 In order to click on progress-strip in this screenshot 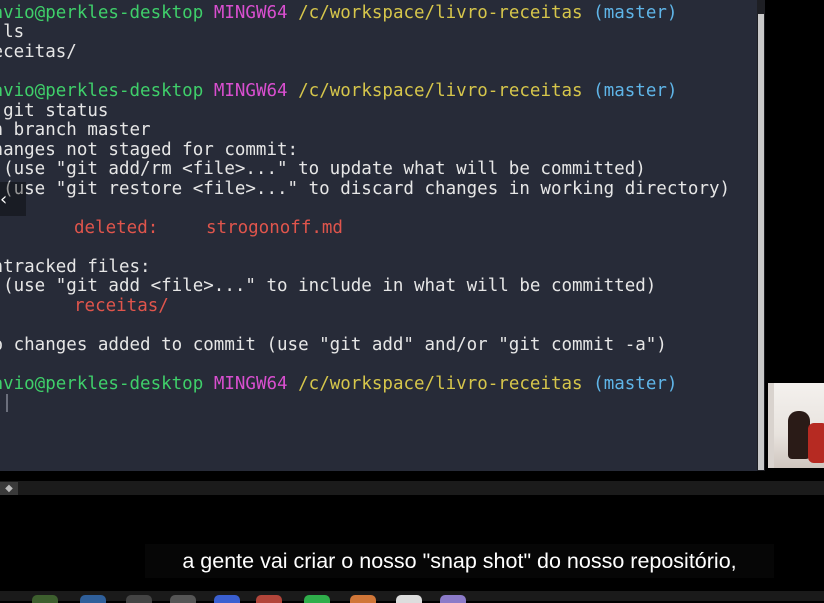, I will do `click(412, 488)`.